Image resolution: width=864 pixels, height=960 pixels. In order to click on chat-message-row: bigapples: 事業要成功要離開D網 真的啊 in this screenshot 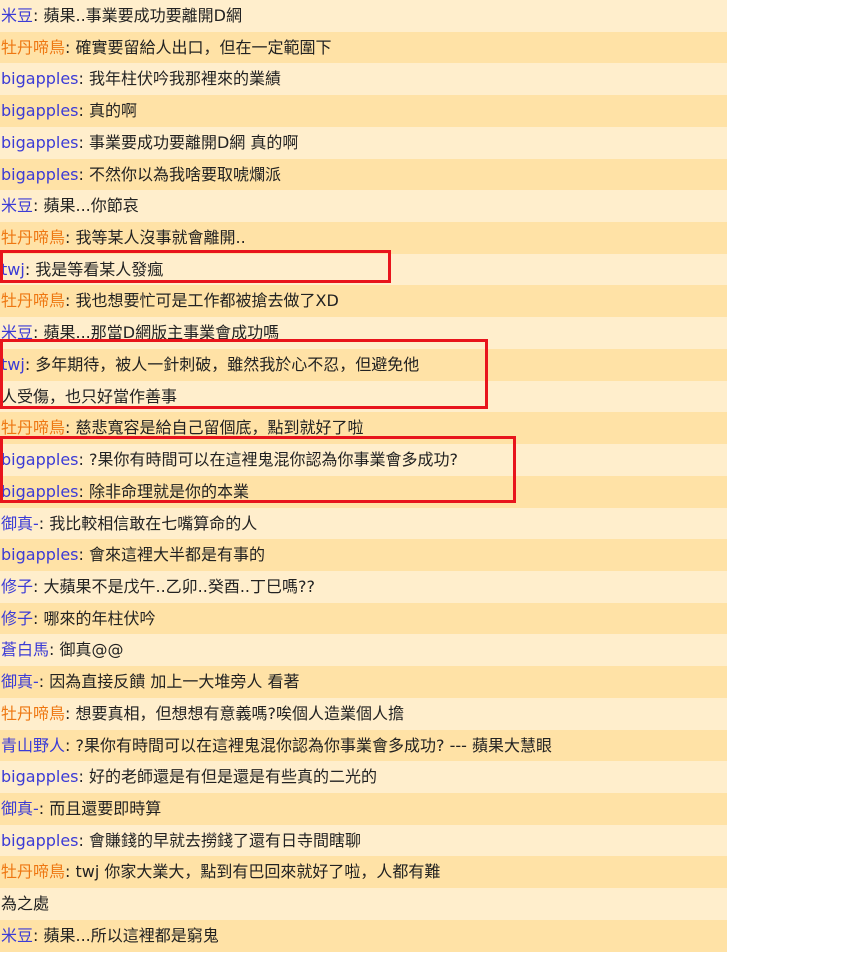, I will do `click(363, 142)`.